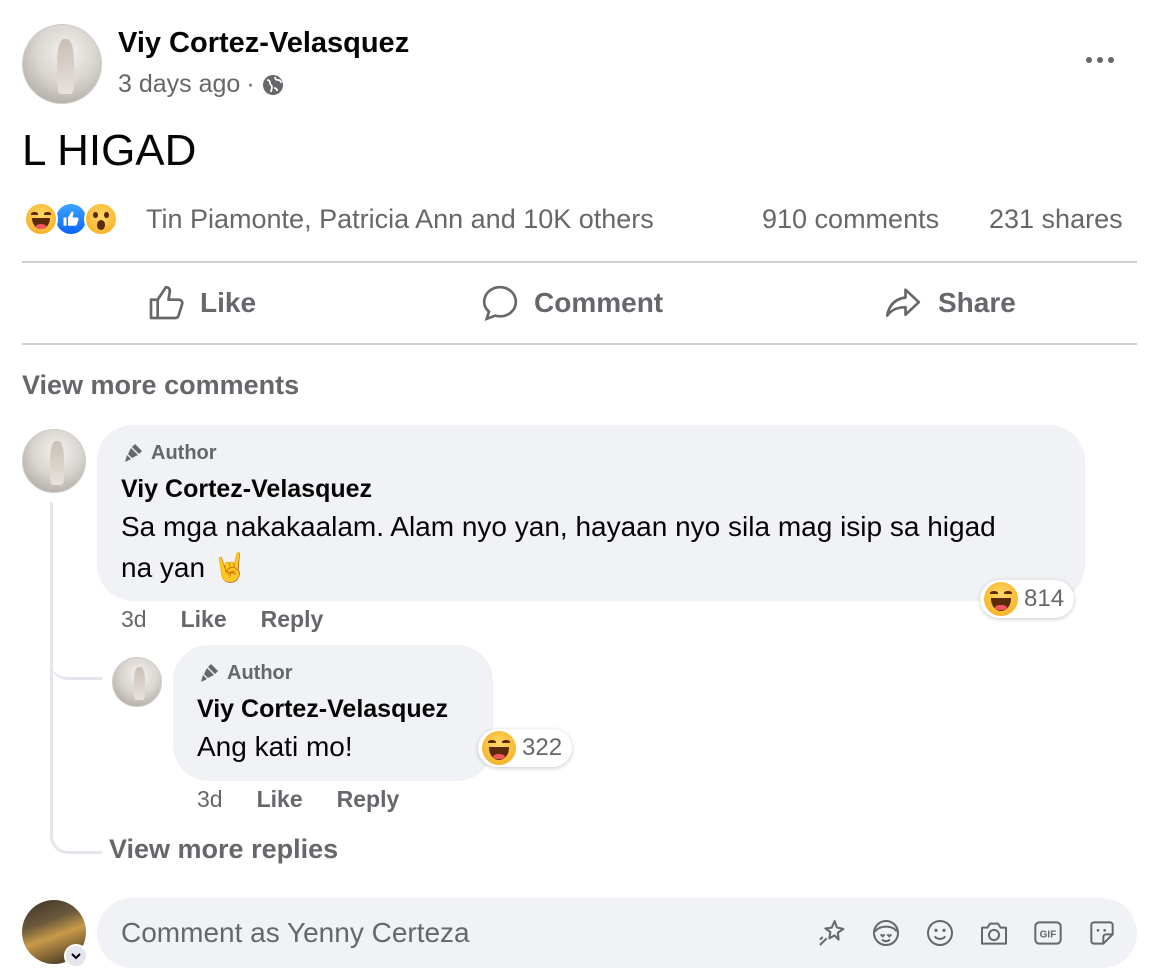  What do you see at coordinates (886, 933) in the screenshot?
I see `avatar-sticker-icon` at bounding box center [886, 933].